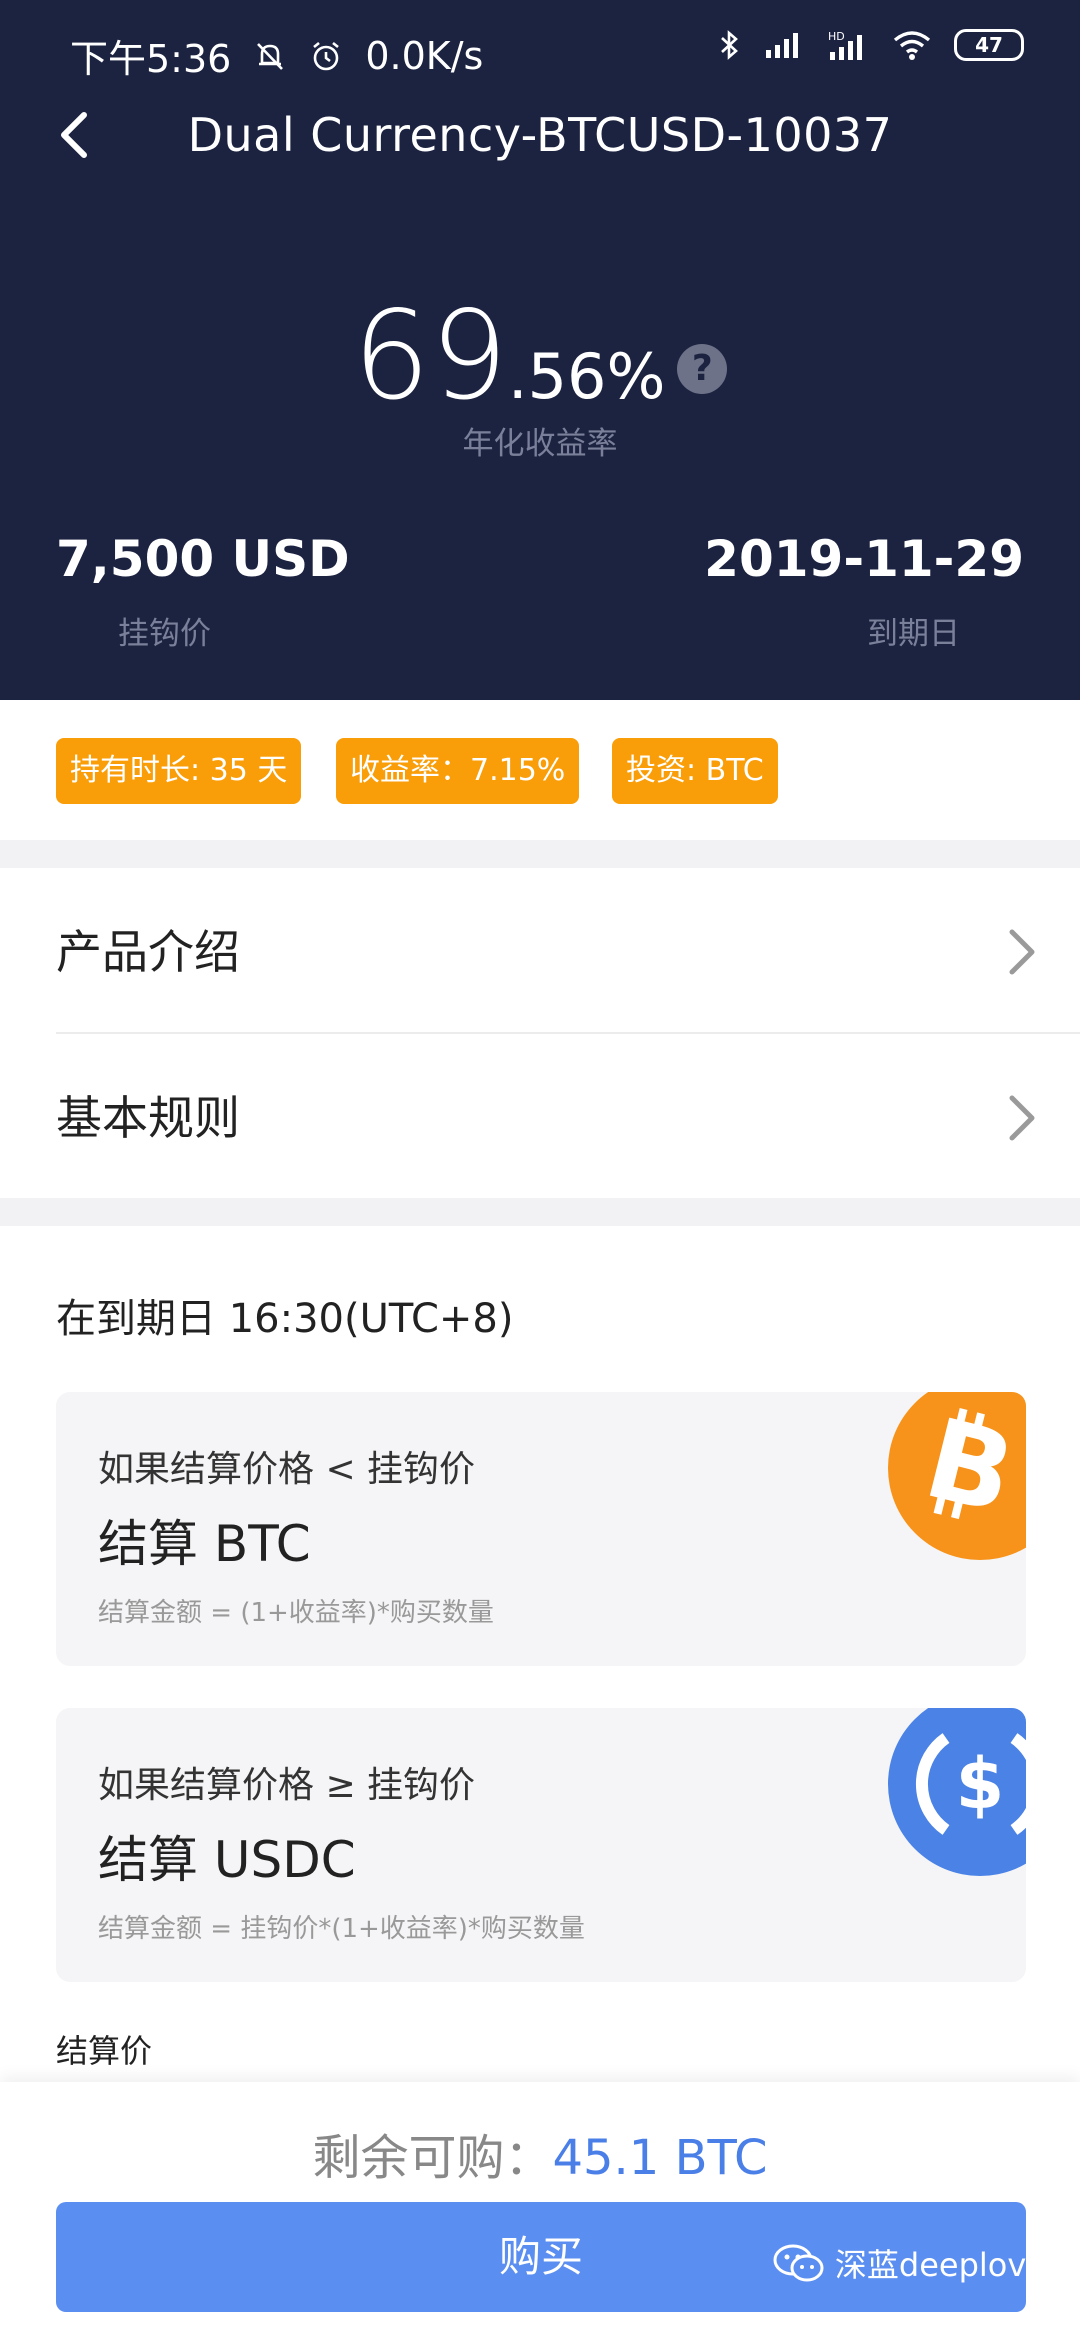  Describe the element at coordinates (957, 1476) in the screenshot. I see `bitcoin-icon: B` at that location.